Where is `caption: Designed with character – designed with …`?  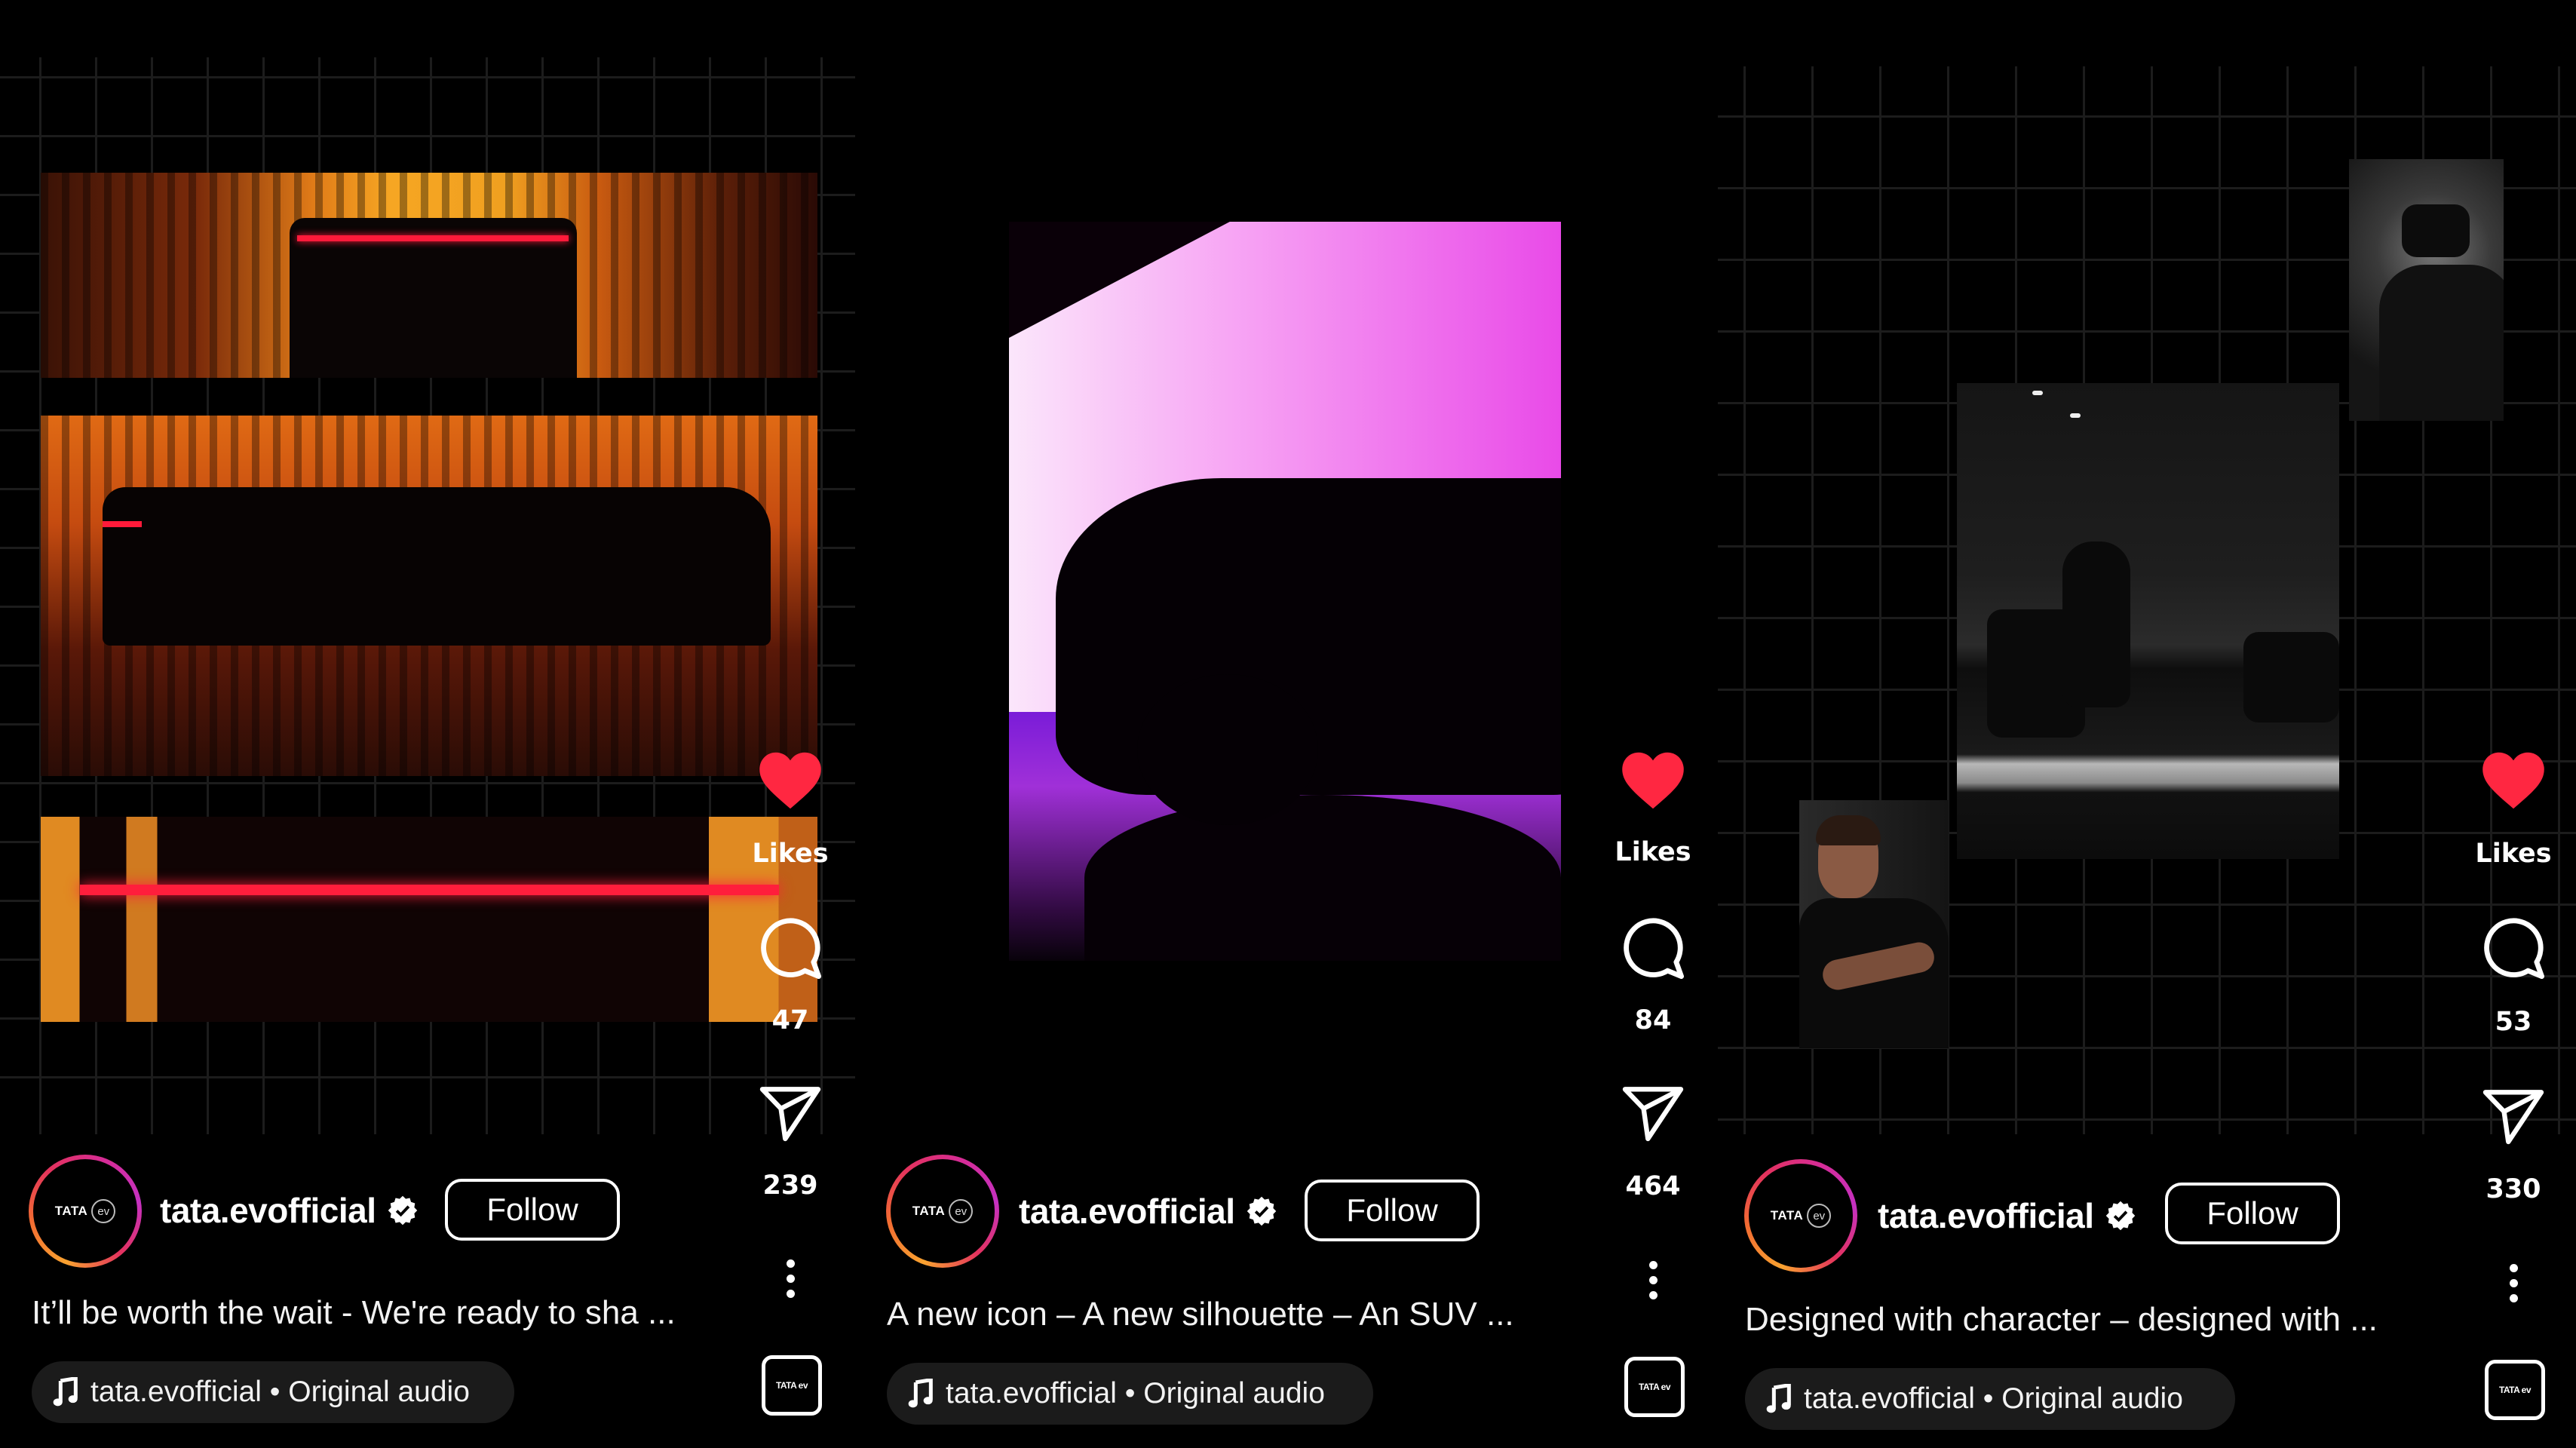
caption: Designed with character – designed with … is located at coordinates (2061, 1320).